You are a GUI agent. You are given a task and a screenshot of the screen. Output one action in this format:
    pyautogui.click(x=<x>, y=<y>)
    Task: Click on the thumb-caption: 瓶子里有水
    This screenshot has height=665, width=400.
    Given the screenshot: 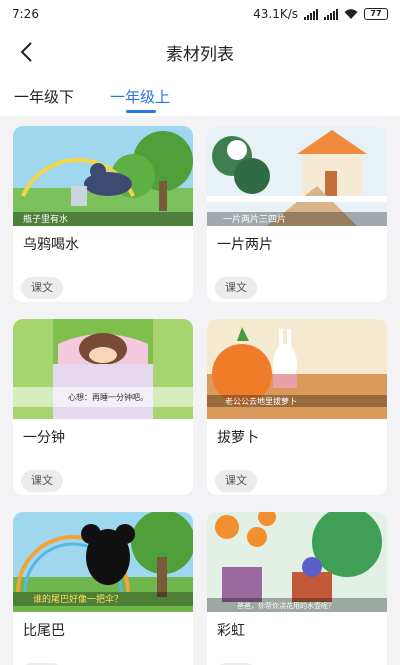 What is the action you would take?
    pyautogui.click(x=45, y=219)
    